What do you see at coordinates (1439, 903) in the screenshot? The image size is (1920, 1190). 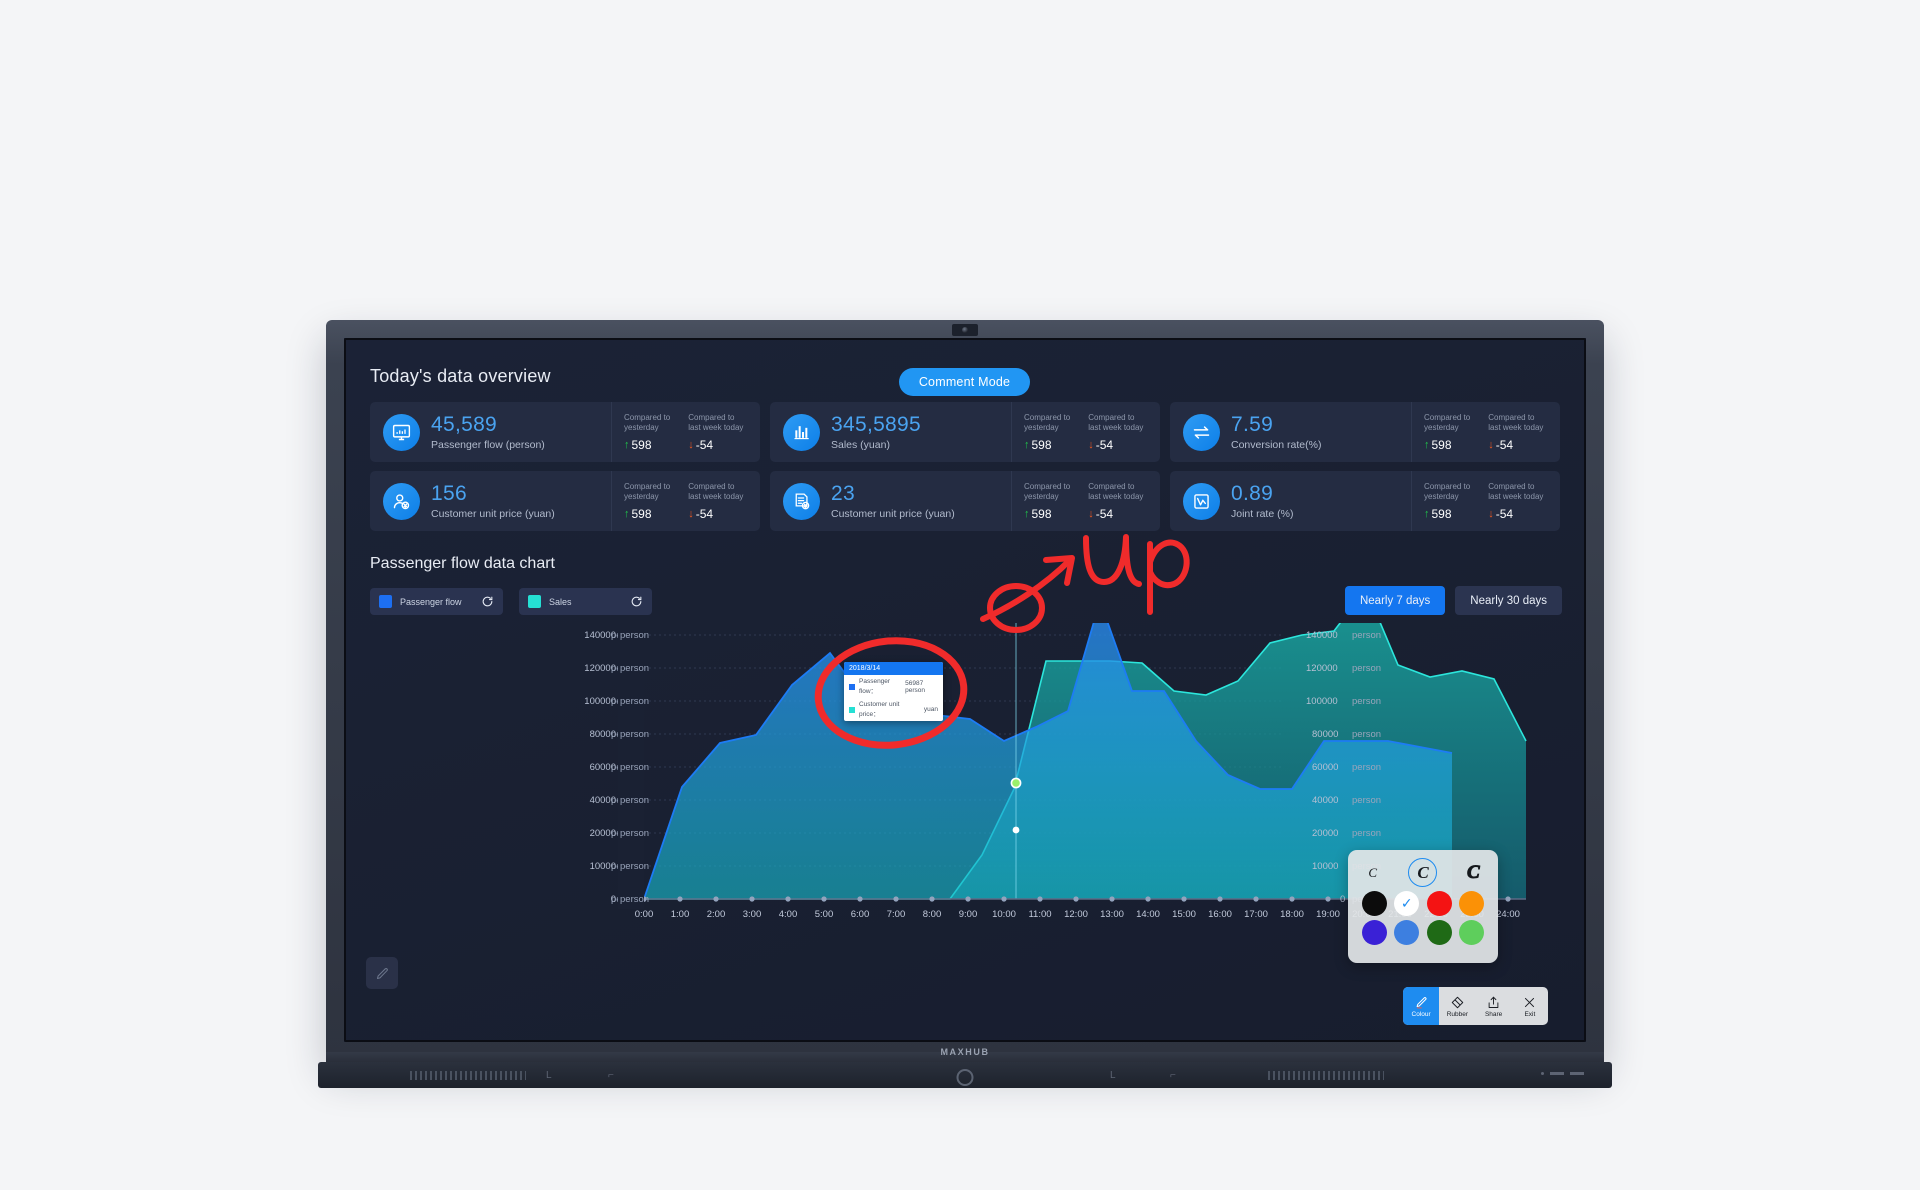 I see `colour-swatch-red` at bounding box center [1439, 903].